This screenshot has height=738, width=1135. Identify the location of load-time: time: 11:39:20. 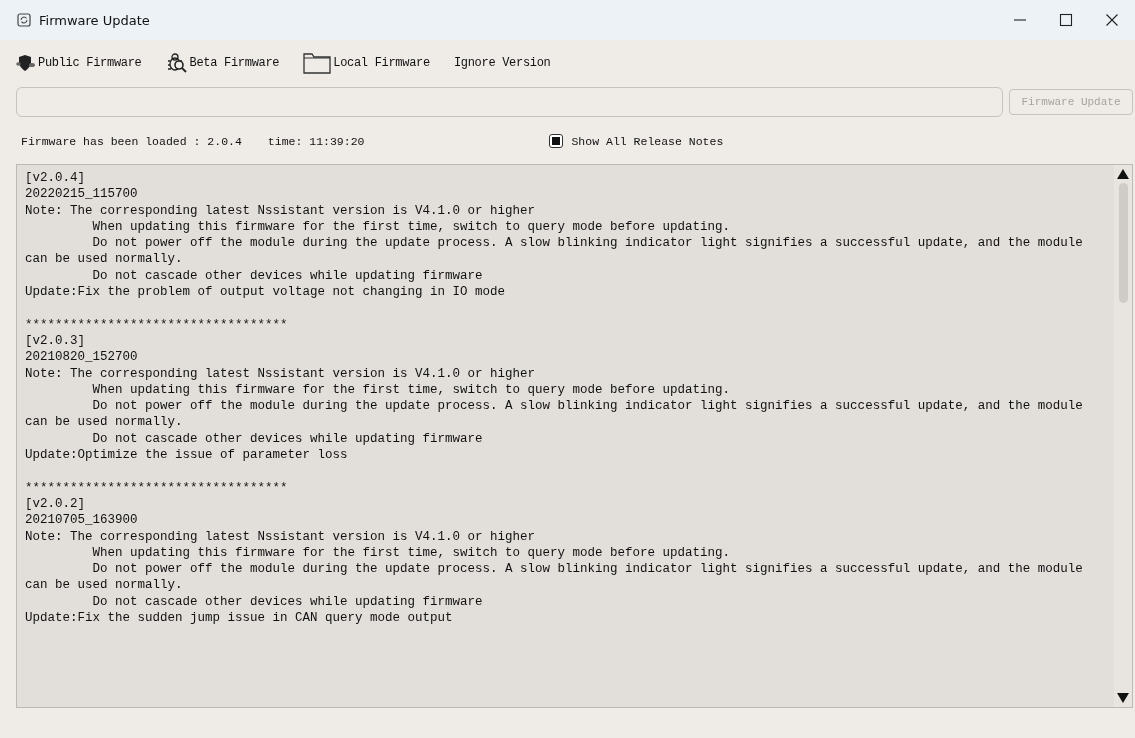
(316, 141).